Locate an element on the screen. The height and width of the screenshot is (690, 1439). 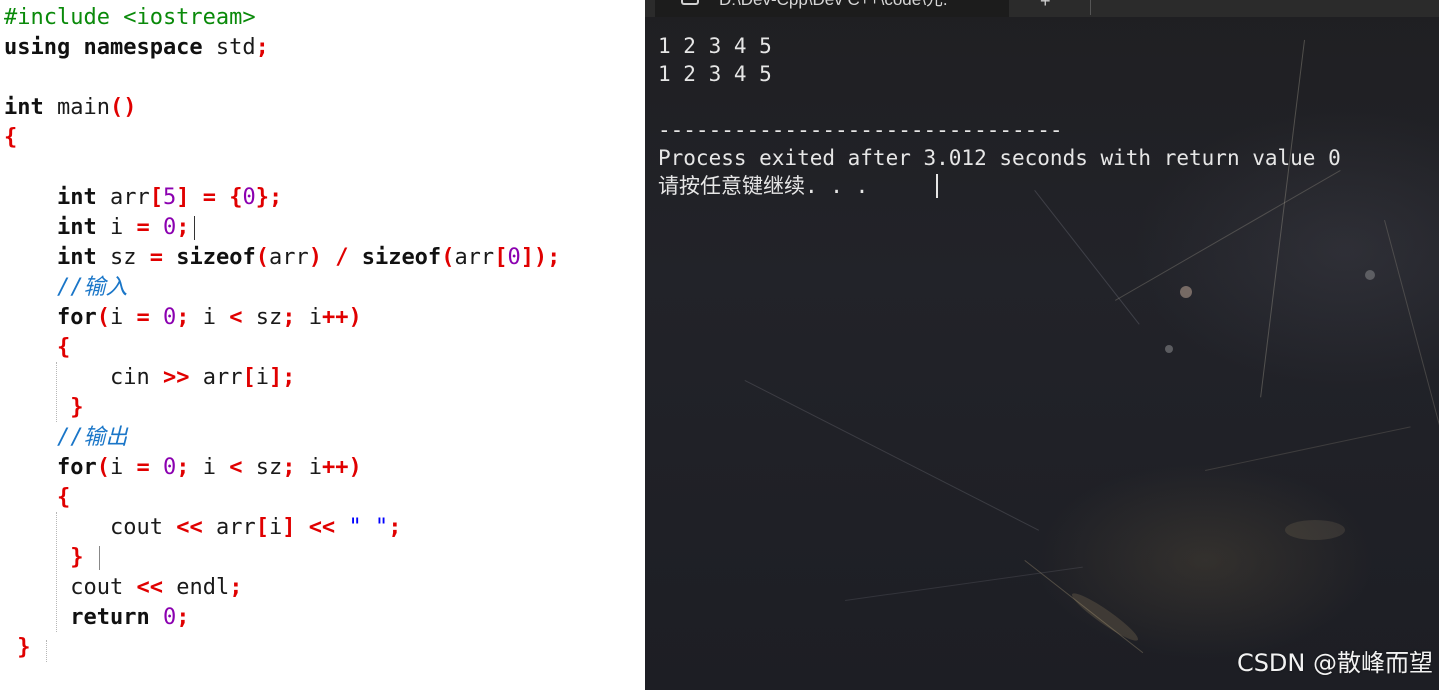
code-token: sizeof is located at coordinates (216, 257).